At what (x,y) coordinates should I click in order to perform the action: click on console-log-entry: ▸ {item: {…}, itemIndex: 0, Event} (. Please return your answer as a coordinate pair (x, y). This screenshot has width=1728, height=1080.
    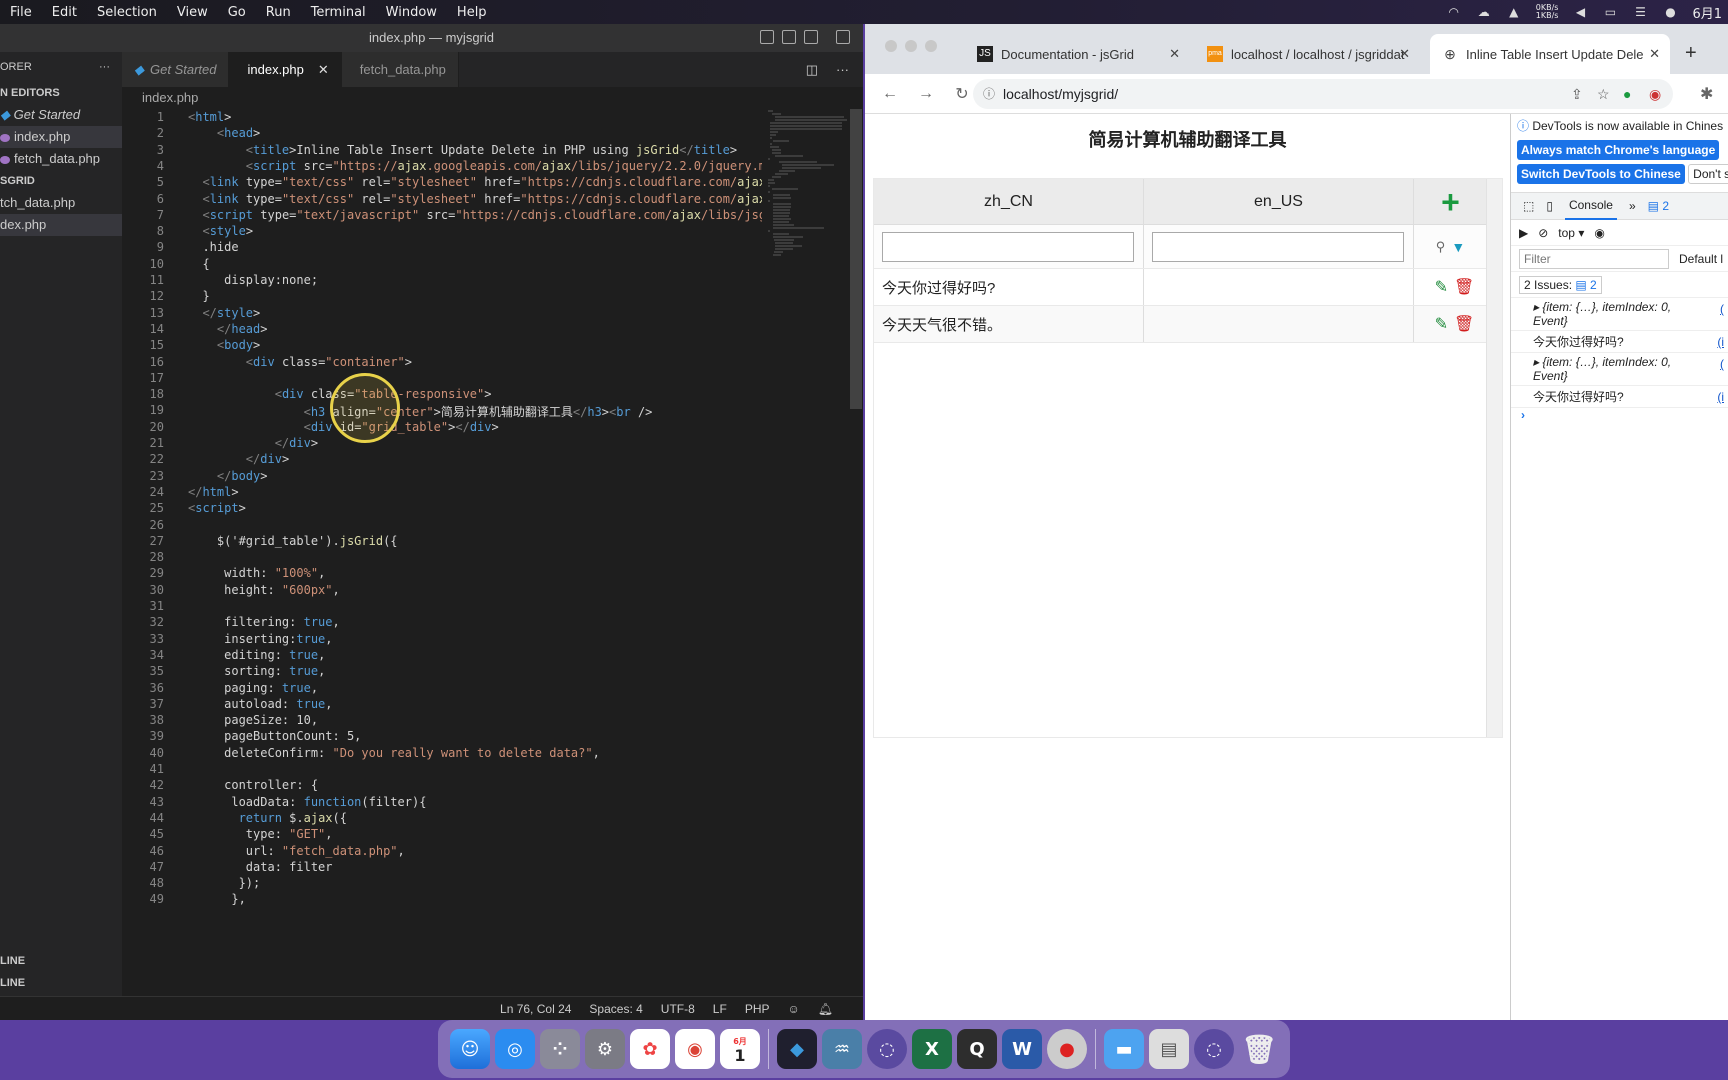
    Looking at the image, I should click on (1619, 369).